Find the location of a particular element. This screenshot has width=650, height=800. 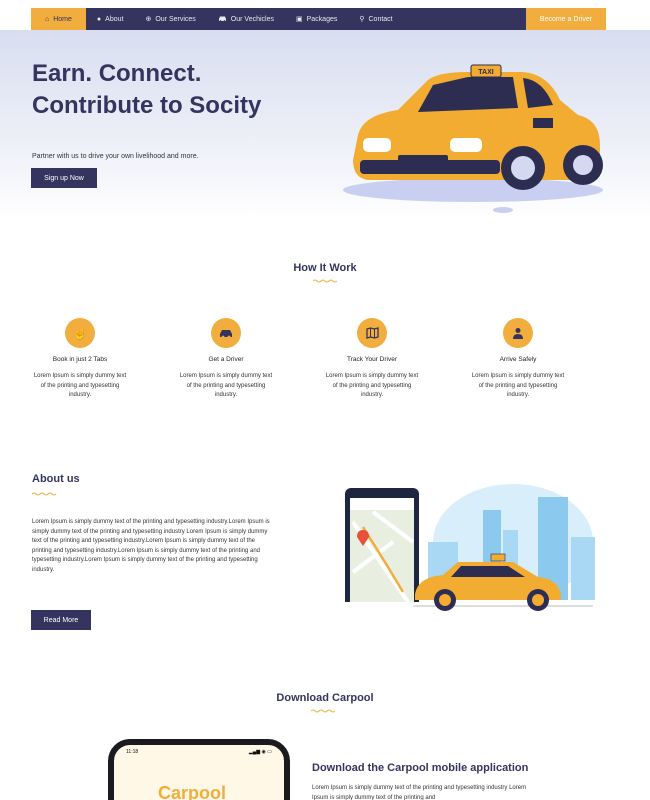

nav-home-label: Home is located at coordinates (62, 19).